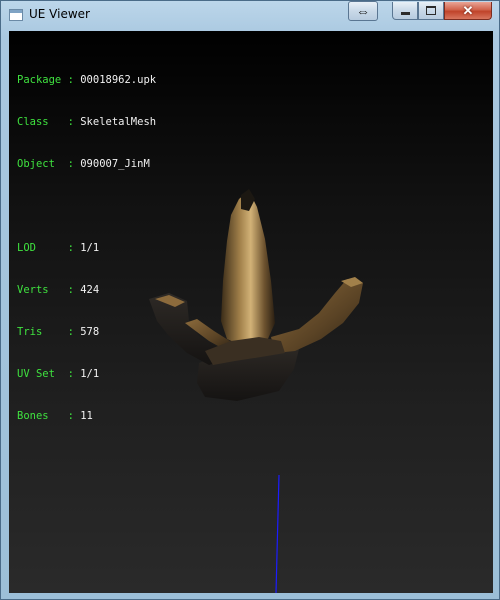 The height and width of the screenshot is (600, 500). I want to click on swap-button: ⇔, so click(363, 11).